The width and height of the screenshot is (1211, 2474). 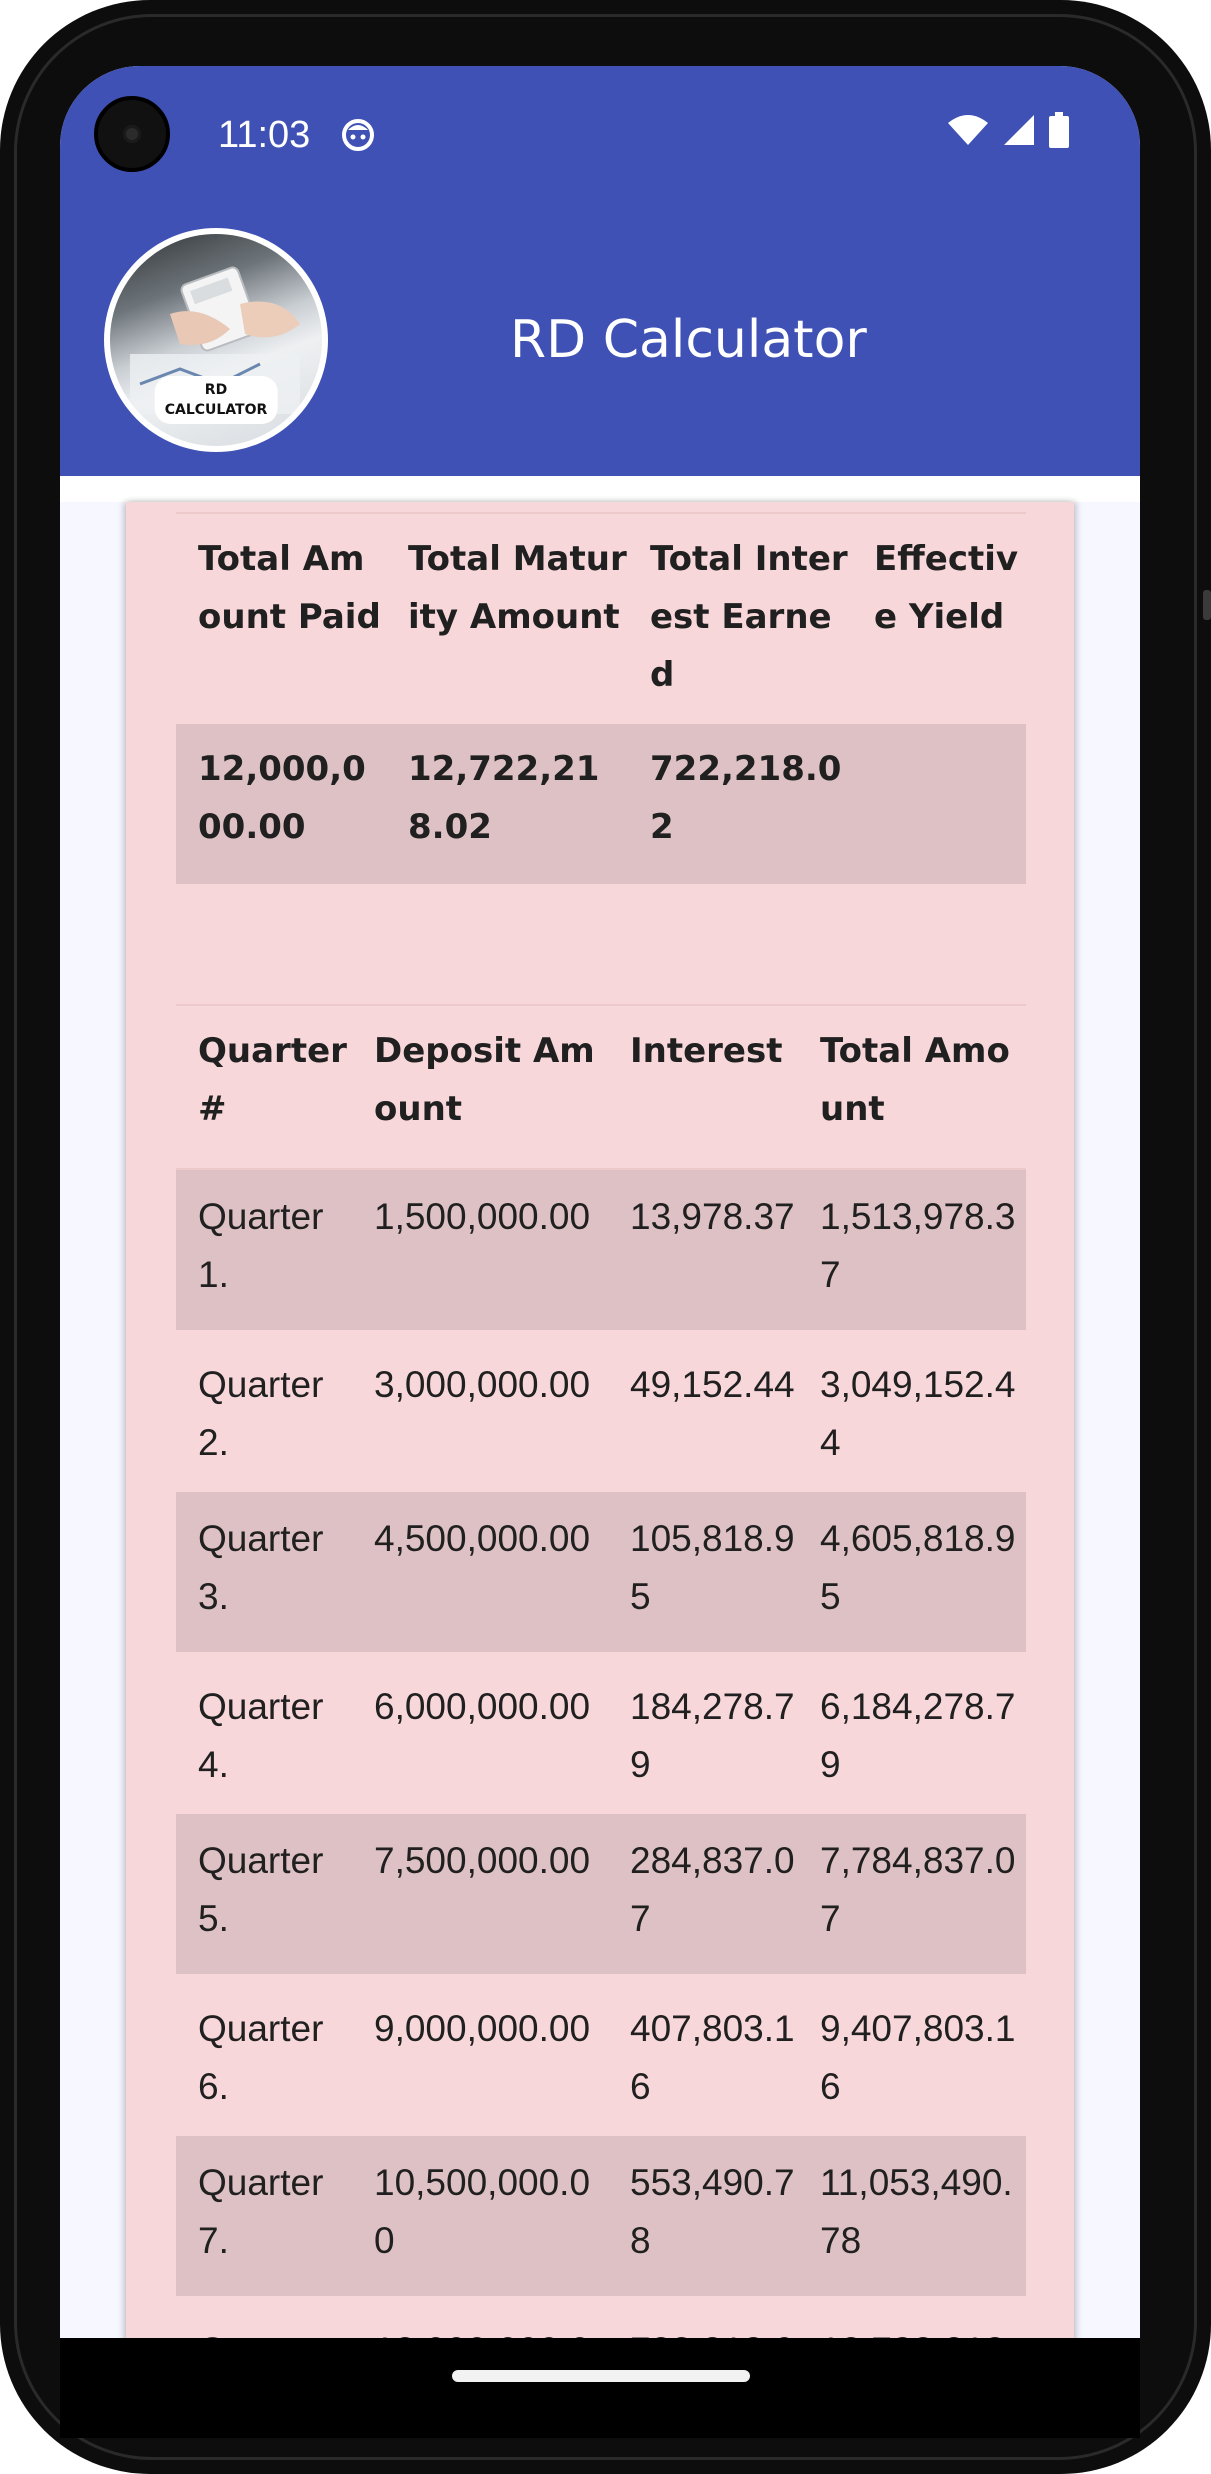 I want to click on home-gesture-handle, so click(x=601, y=2376).